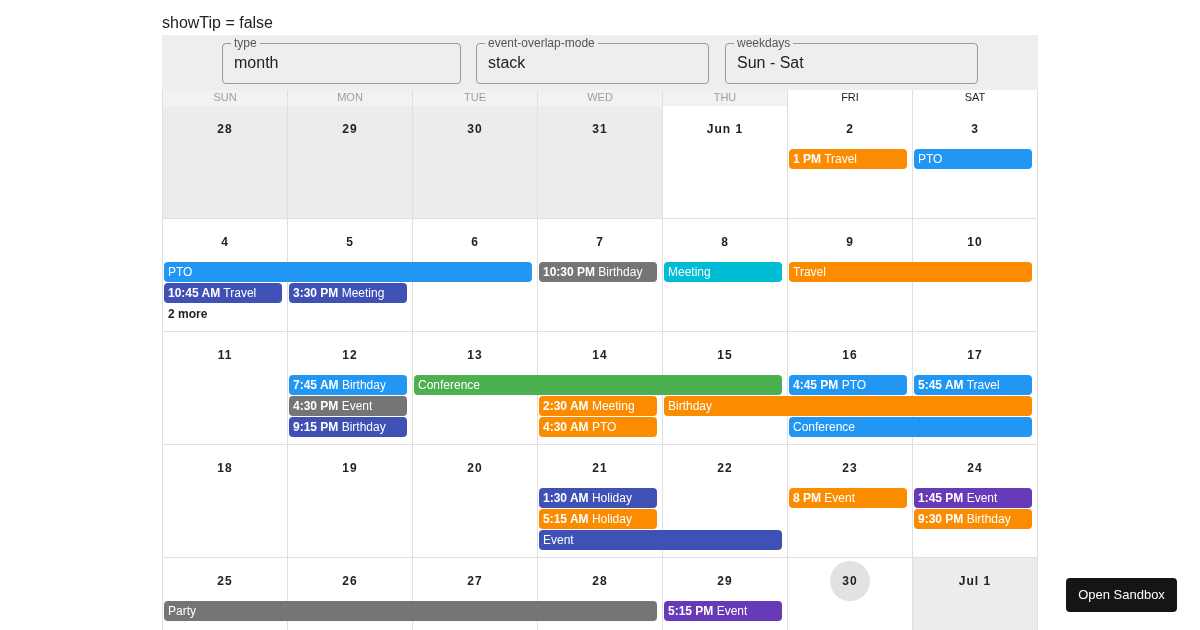  Describe the element at coordinates (350, 581) in the screenshot. I see `date-number: 26` at that location.